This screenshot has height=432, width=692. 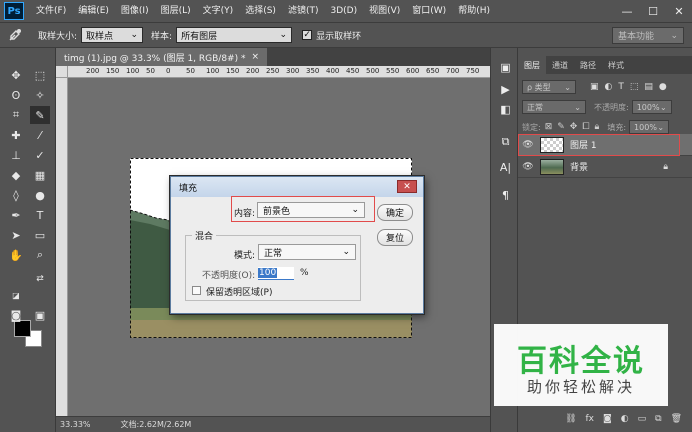 I want to click on mode-select: 正常 ⌄, so click(x=307, y=252).